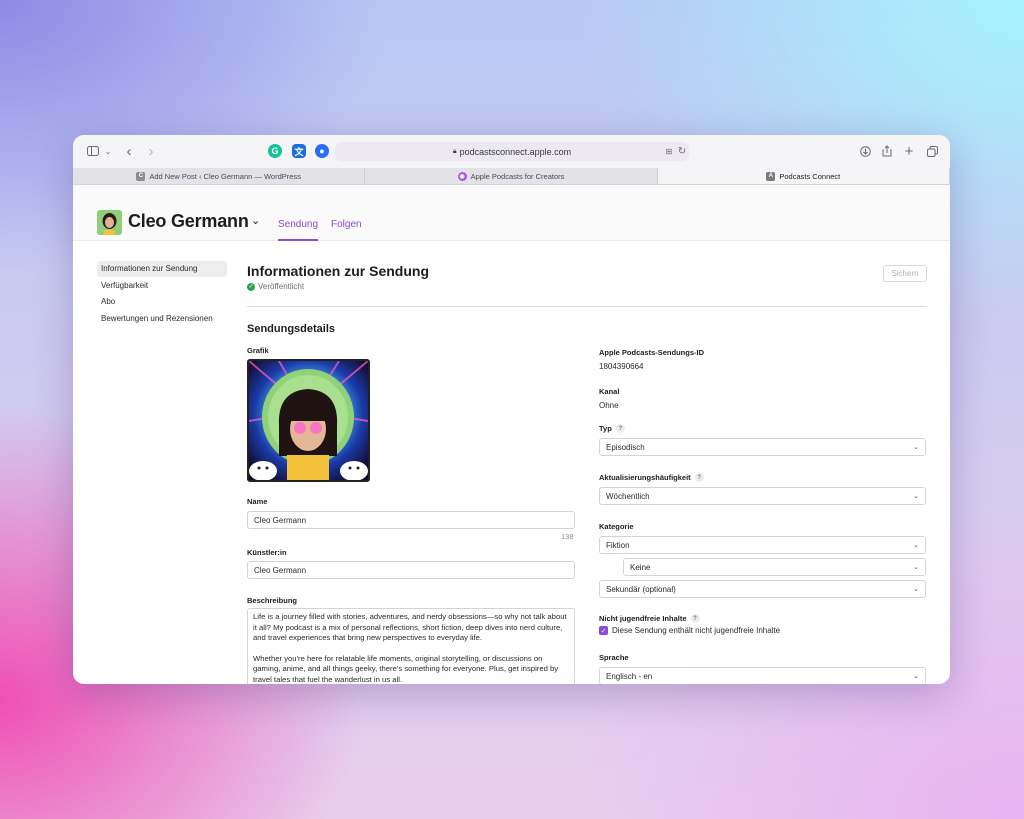 The height and width of the screenshot is (819, 1024). Describe the element at coordinates (411, 520) in the screenshot. I see `name-field: Cleo Germann` at that location.